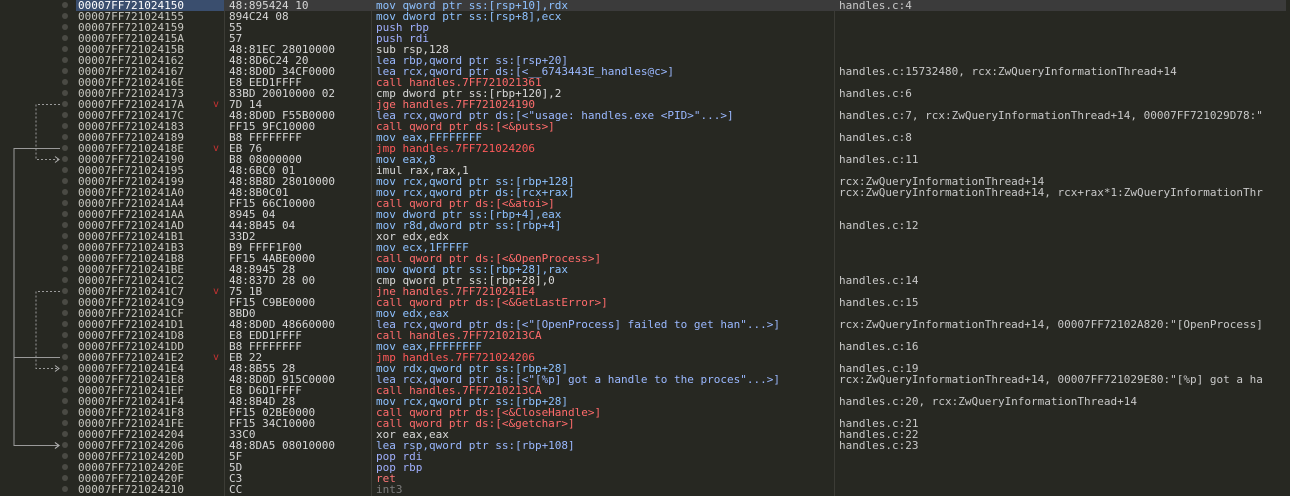  Describe the element at coordinates (645, 170) in the screenshot. I see `disasm-row: 00007FF721024195 48:6BC0 01 imul rax,rax,1` at that location.